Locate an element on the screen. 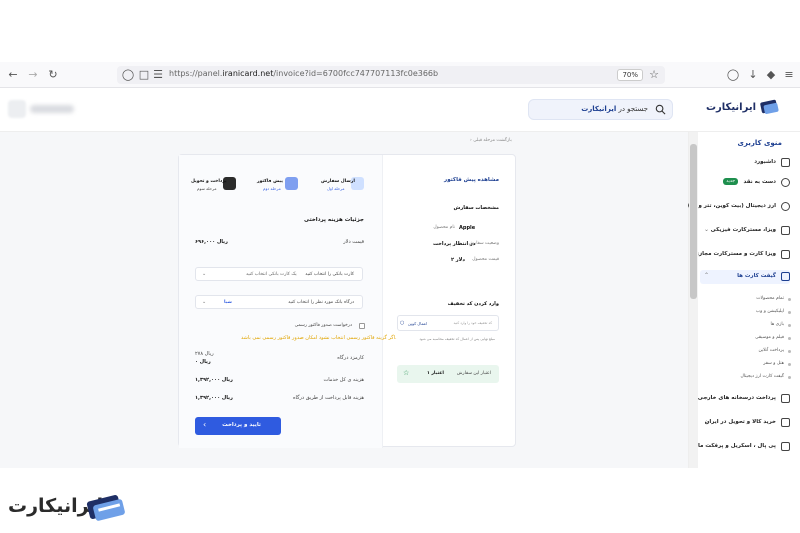 This screenshot has width=800, height=533. sidebar-item-virtual-card: ویزا کارت و مسترکارت مجازی ⌄ is located at coordinates (742, 255).